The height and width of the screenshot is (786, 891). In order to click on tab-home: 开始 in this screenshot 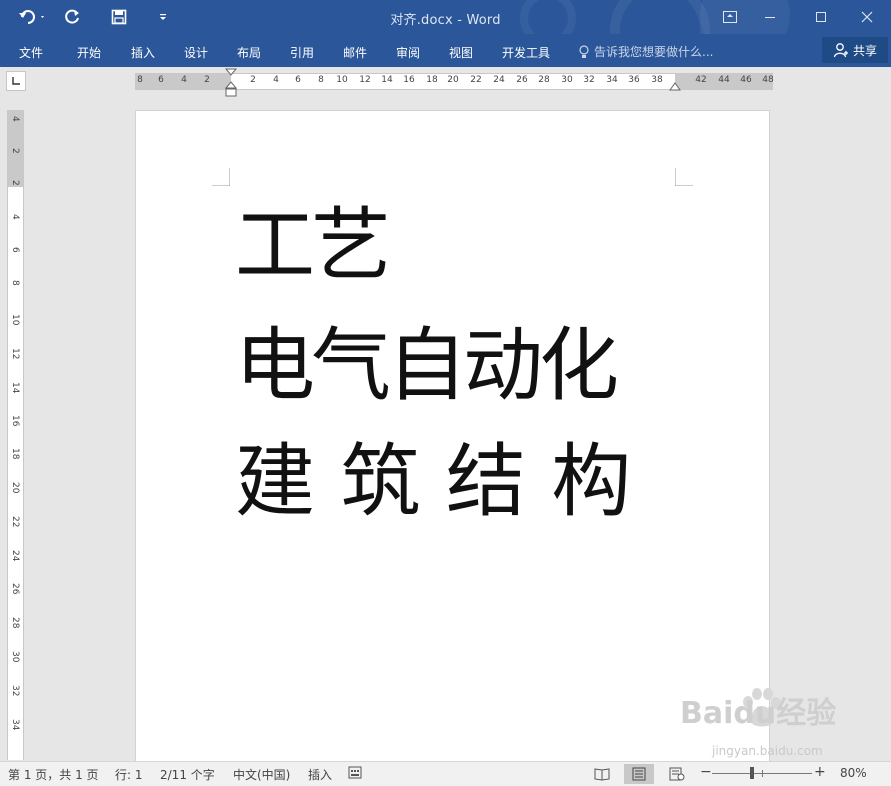, I will do `click(89, 52)`.